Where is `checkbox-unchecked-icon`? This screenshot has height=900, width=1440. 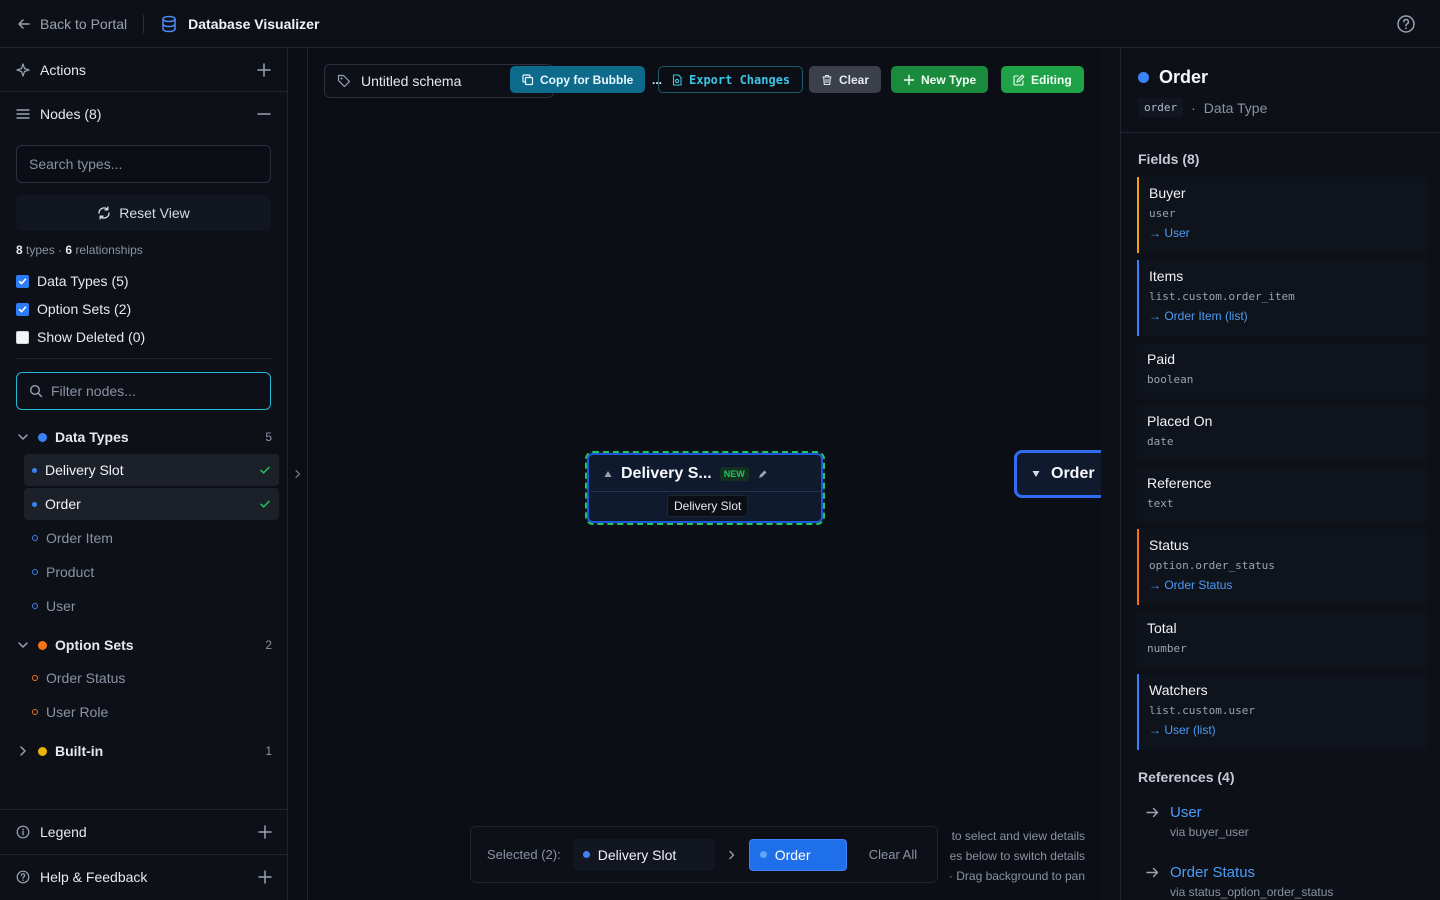 checkbox-unchecked-icon is located at coordinates (22, 337).